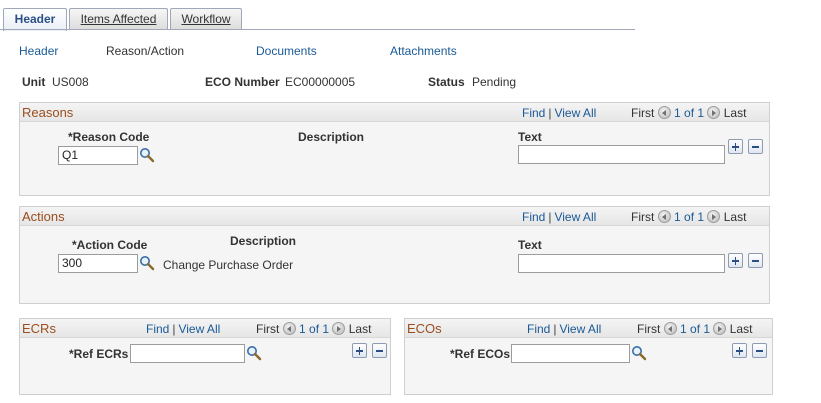 The width and height of the screenshot is (821, 403). What do you see at coordinates (714, 112) in the screenshot?
I see `reasons-next-icon` at bounding box center [714, 112].